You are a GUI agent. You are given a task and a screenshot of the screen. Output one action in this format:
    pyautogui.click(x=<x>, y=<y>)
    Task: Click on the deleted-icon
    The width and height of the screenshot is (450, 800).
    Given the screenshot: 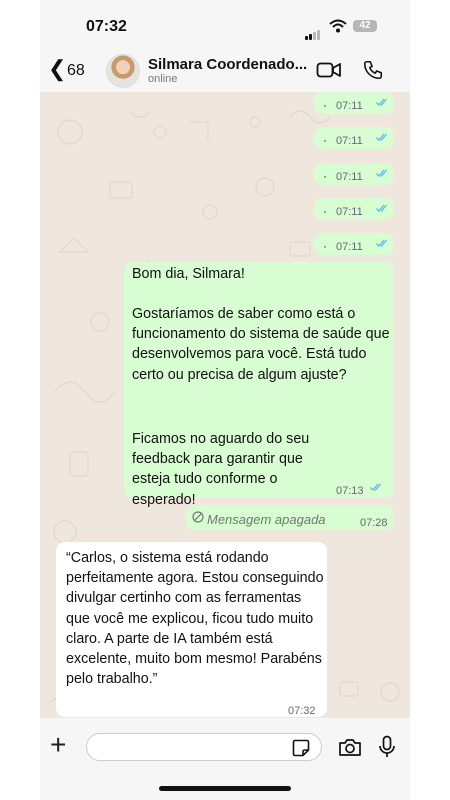 What is the action you would take?
    pyautogui.click(x=198, y=517)
    